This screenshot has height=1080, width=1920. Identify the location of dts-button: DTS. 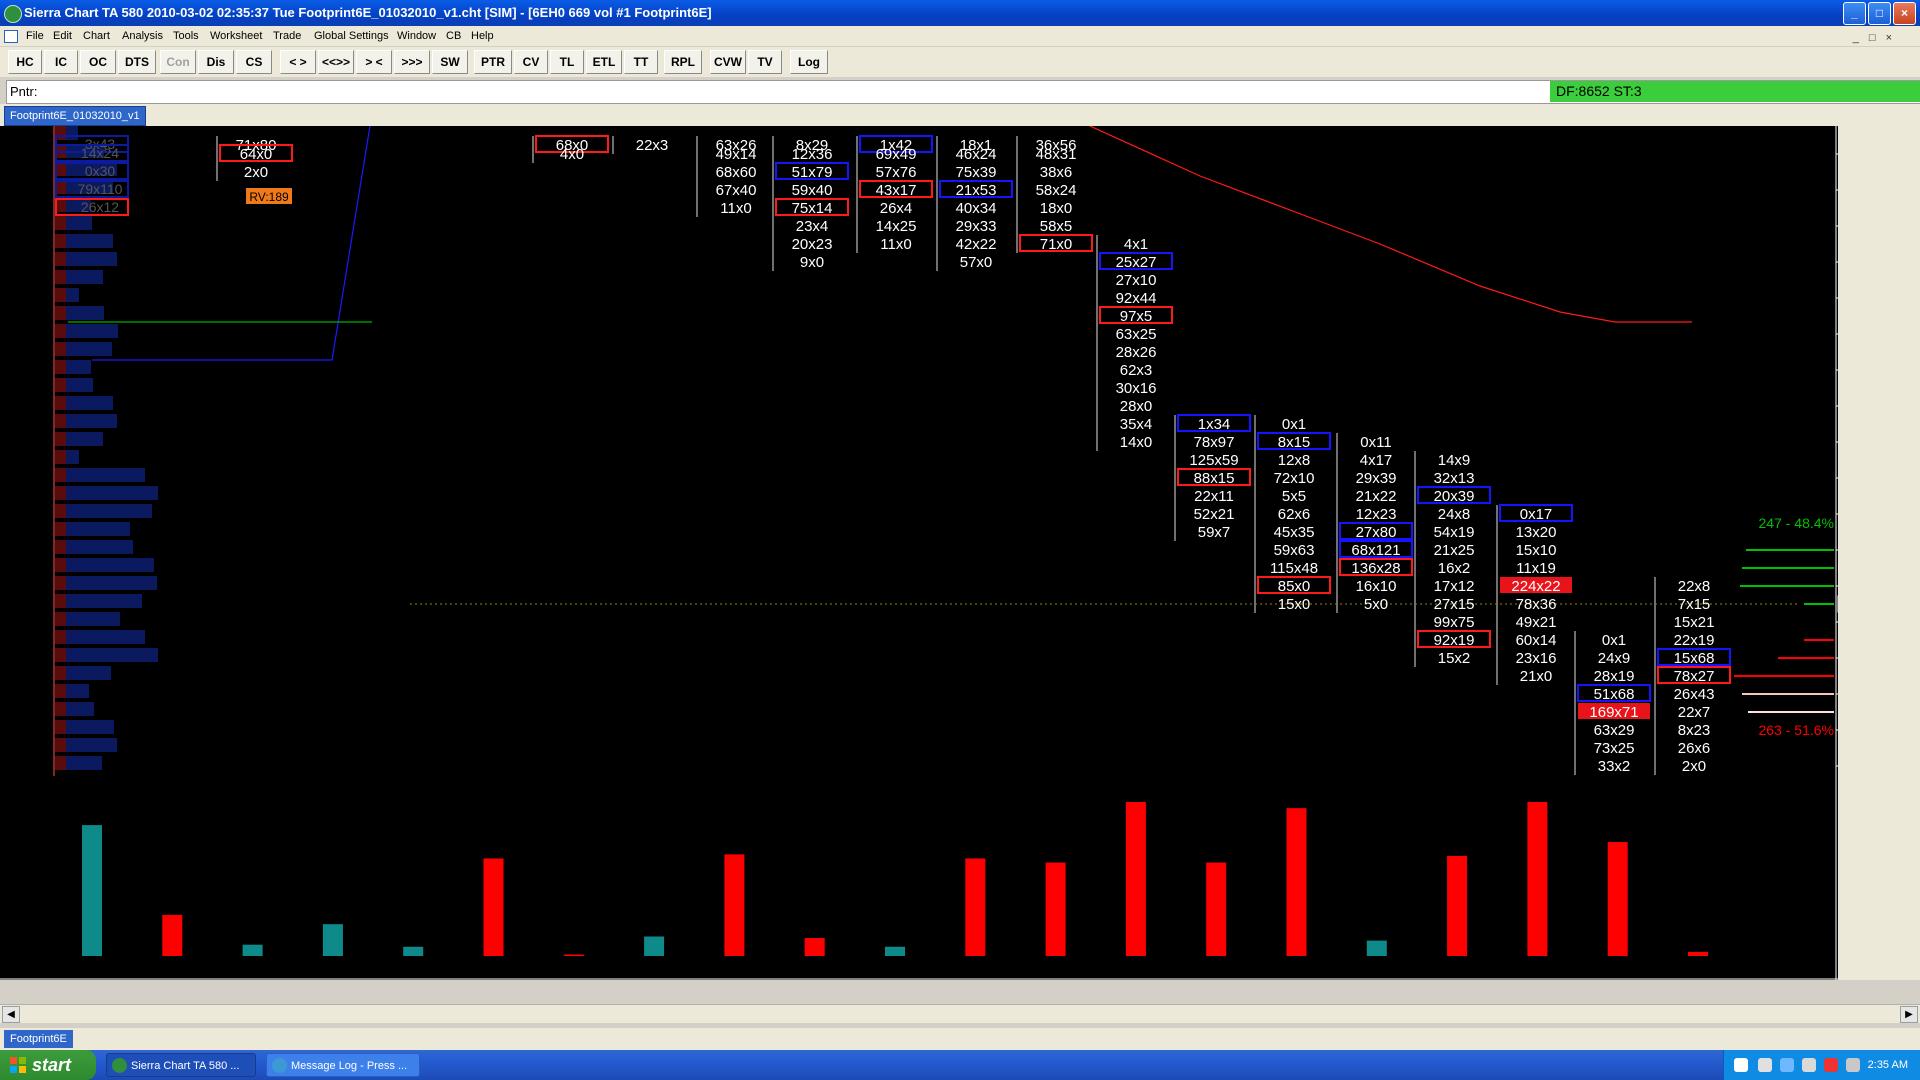
(137, 62).